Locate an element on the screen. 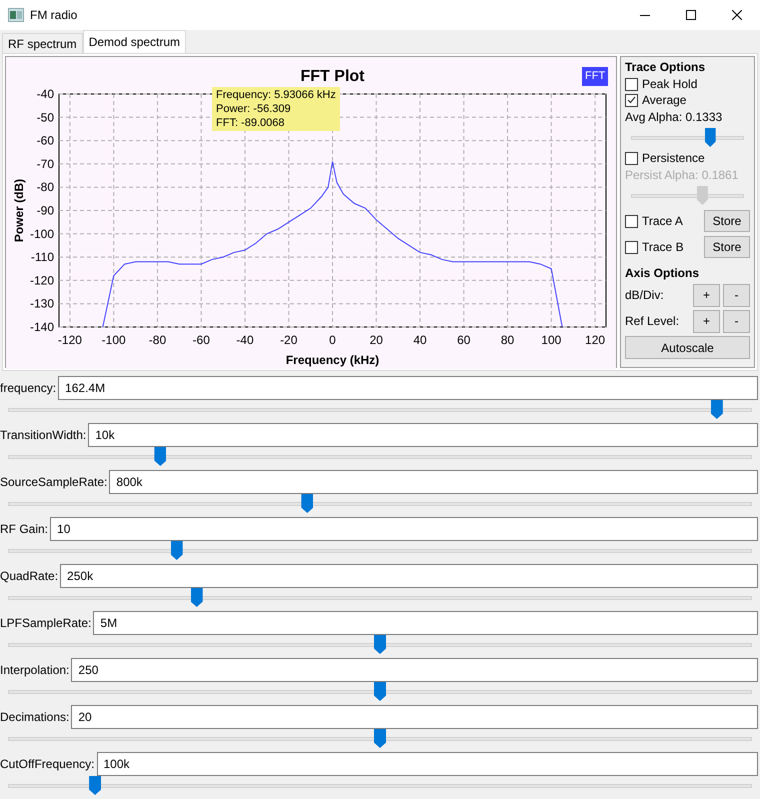  x-tick-label: 20 is located at coordinates (376, 340).